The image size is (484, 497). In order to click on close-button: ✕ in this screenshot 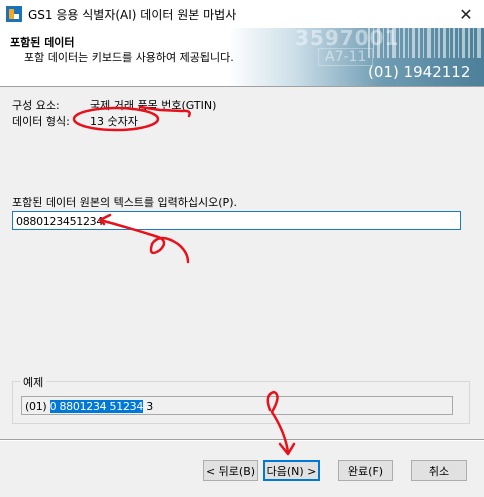, I will do `click(466, 14)`.